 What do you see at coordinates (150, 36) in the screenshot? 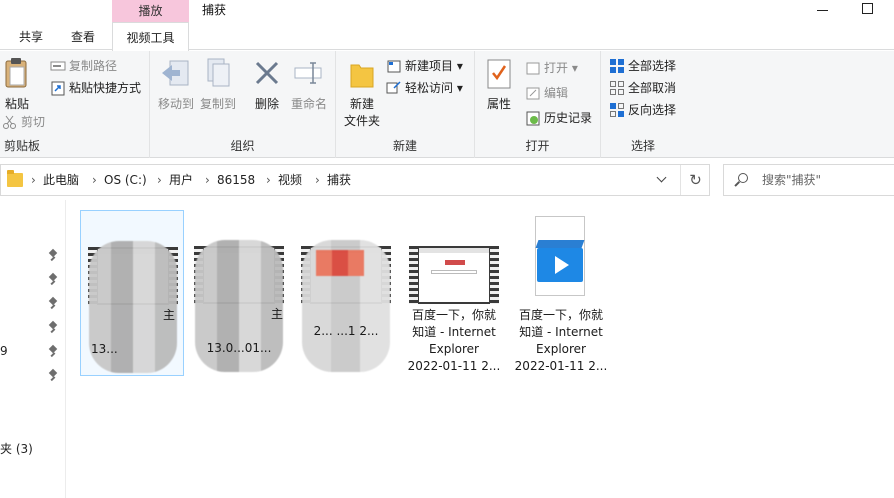
I see `tab-video-tools: 视频工具` at bounding box center [150, 36].